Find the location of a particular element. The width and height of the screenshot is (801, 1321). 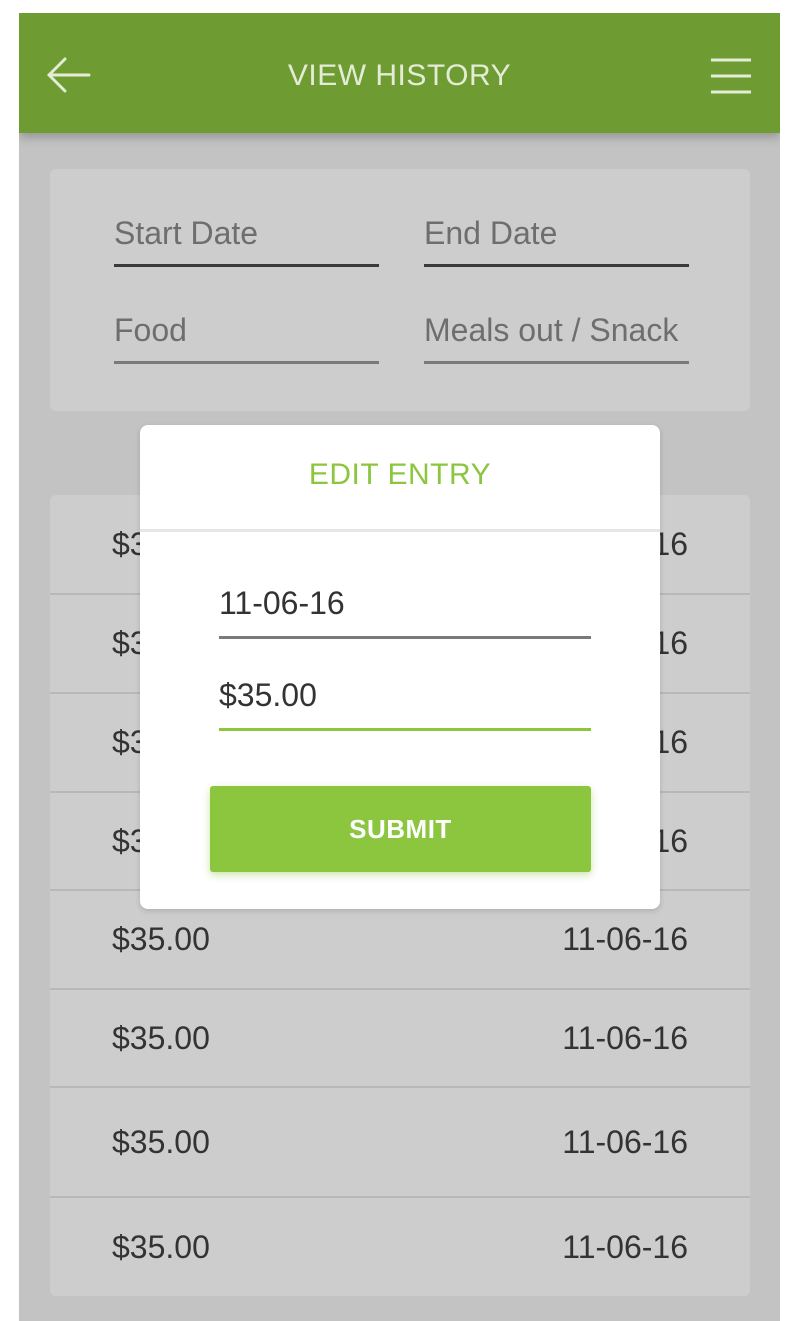

dialog-title: EDIT ENTRY is located at coordinates (400, 474).